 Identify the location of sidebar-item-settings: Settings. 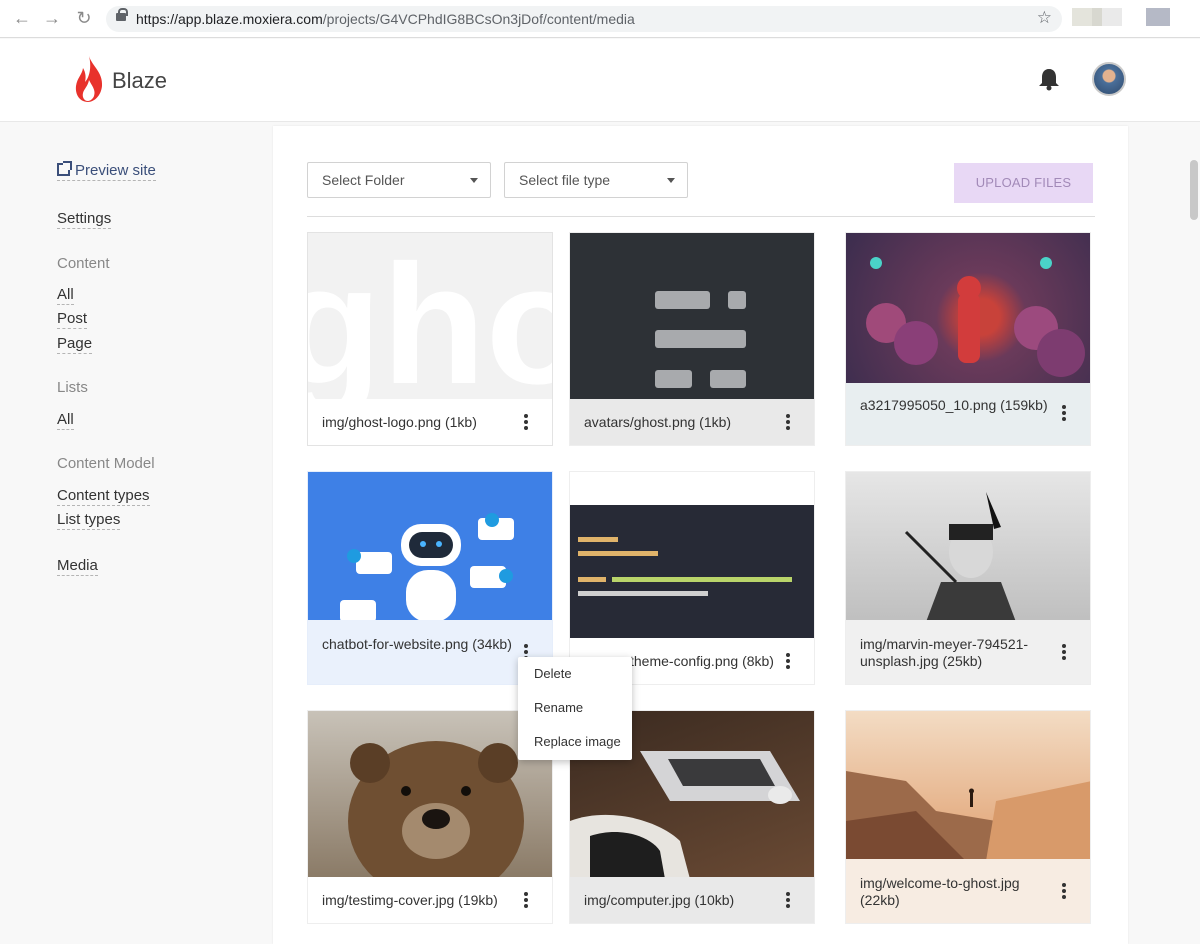
(84, 219).